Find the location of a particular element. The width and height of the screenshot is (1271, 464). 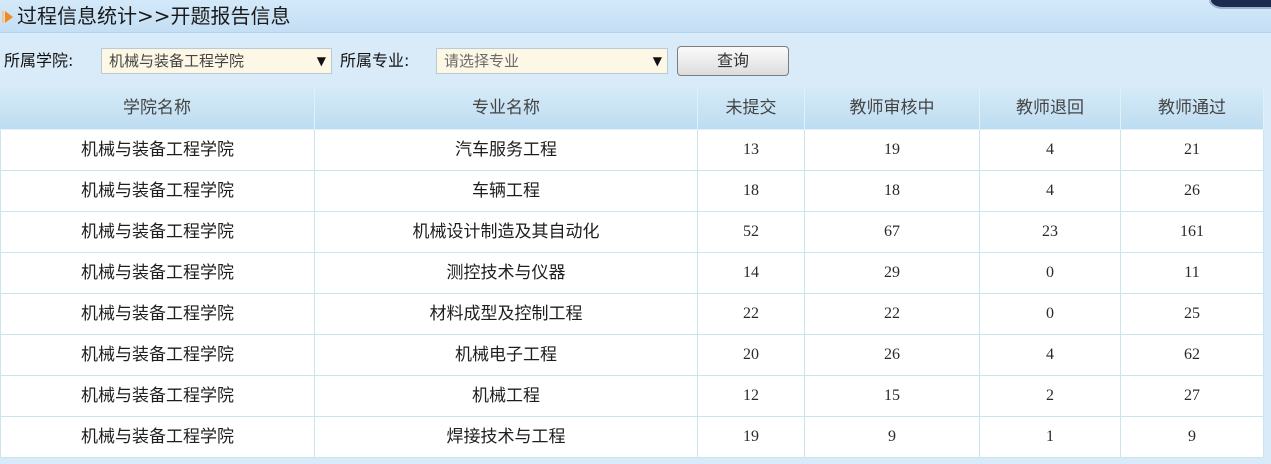

table-row: 机械与装备工程学院 焊接技术与工程 19 9 1 9 is located at coordinates (632, 437).